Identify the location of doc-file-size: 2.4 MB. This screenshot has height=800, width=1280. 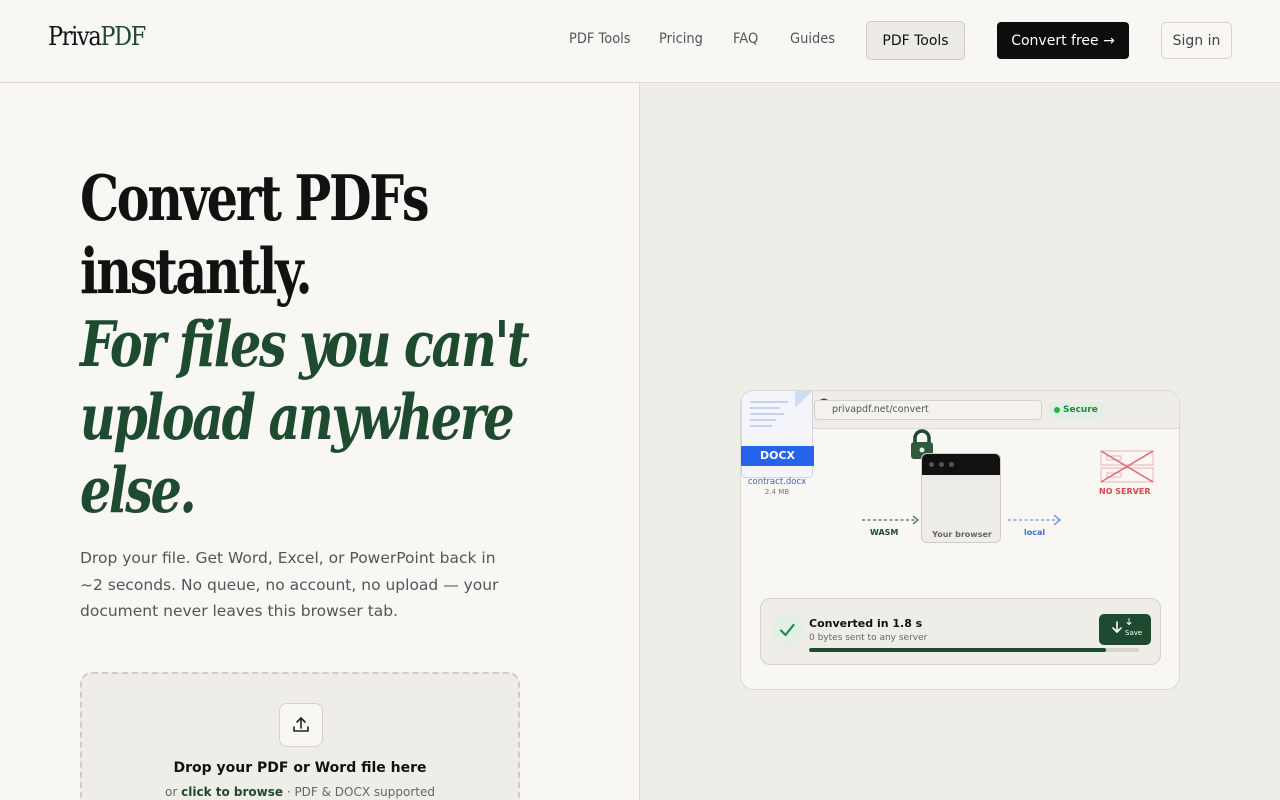
(777, 492).